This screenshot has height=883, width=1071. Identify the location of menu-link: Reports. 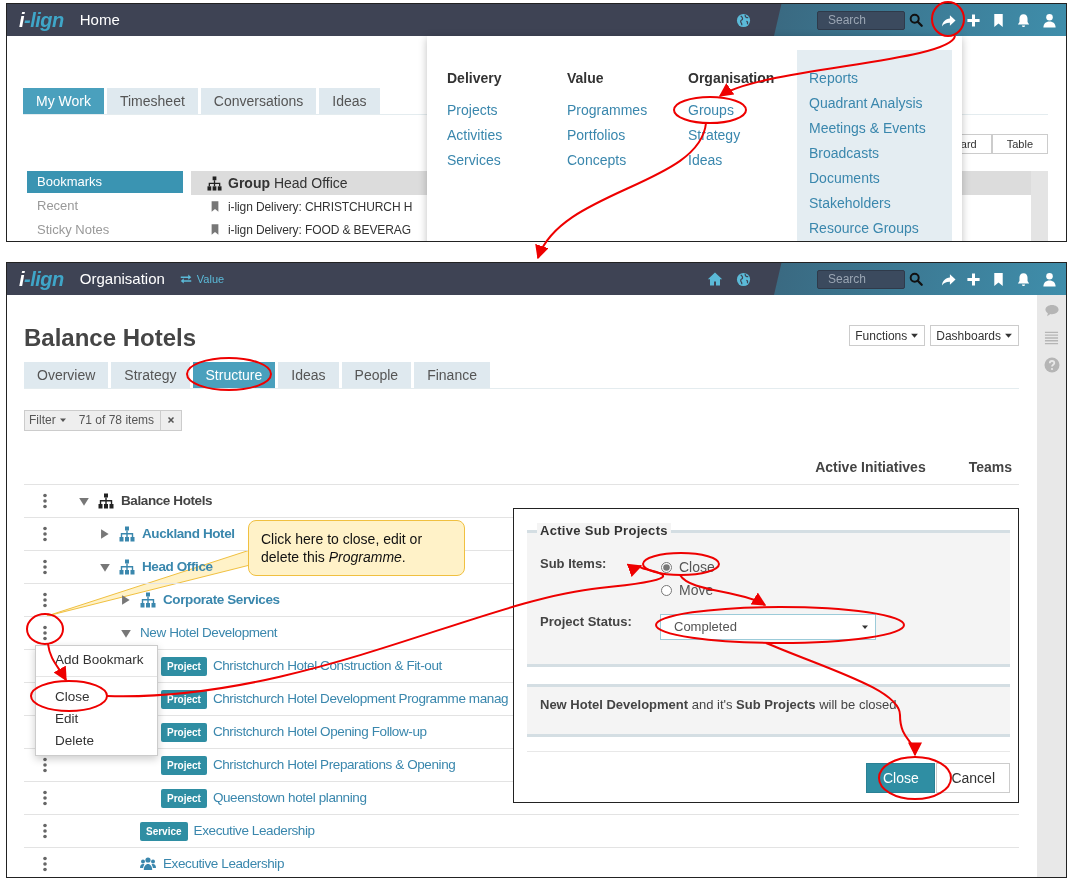
(874, 78).